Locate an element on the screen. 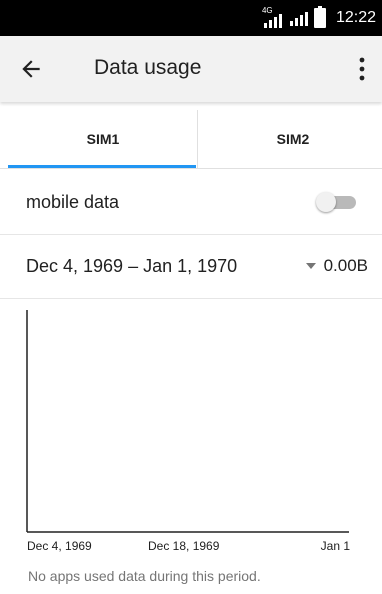 The height and width of the screenshot is (594, 382). usage-total: 0.00B is located at coordinates (336, 266).